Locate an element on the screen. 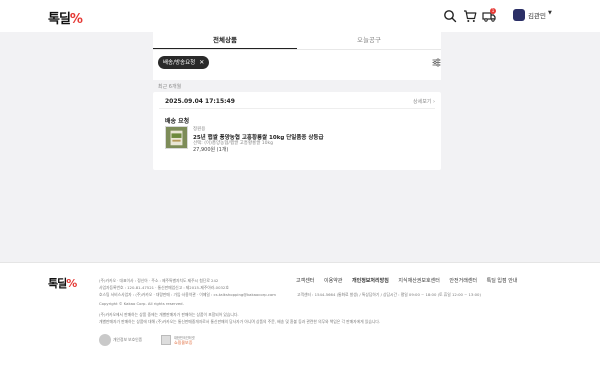 The height and width of the screenshot is (365, 600). chevron-down-icon: ▼ is located at coordinates (550, 13).